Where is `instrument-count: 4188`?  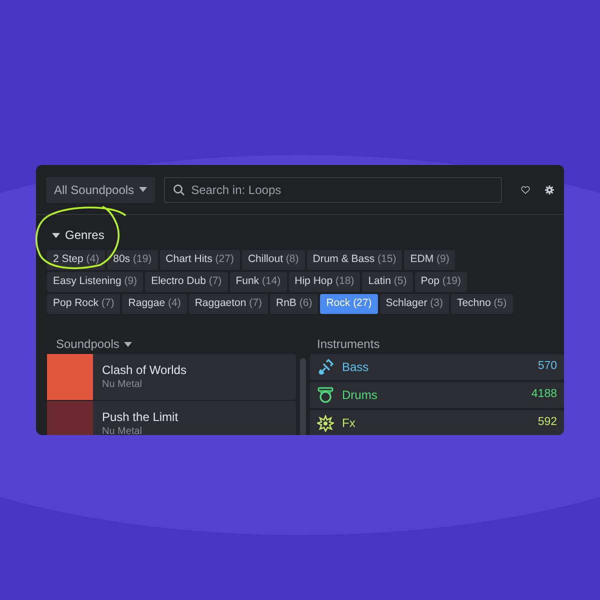
instrument-count: 4188 is located at coordinates (544, 394).